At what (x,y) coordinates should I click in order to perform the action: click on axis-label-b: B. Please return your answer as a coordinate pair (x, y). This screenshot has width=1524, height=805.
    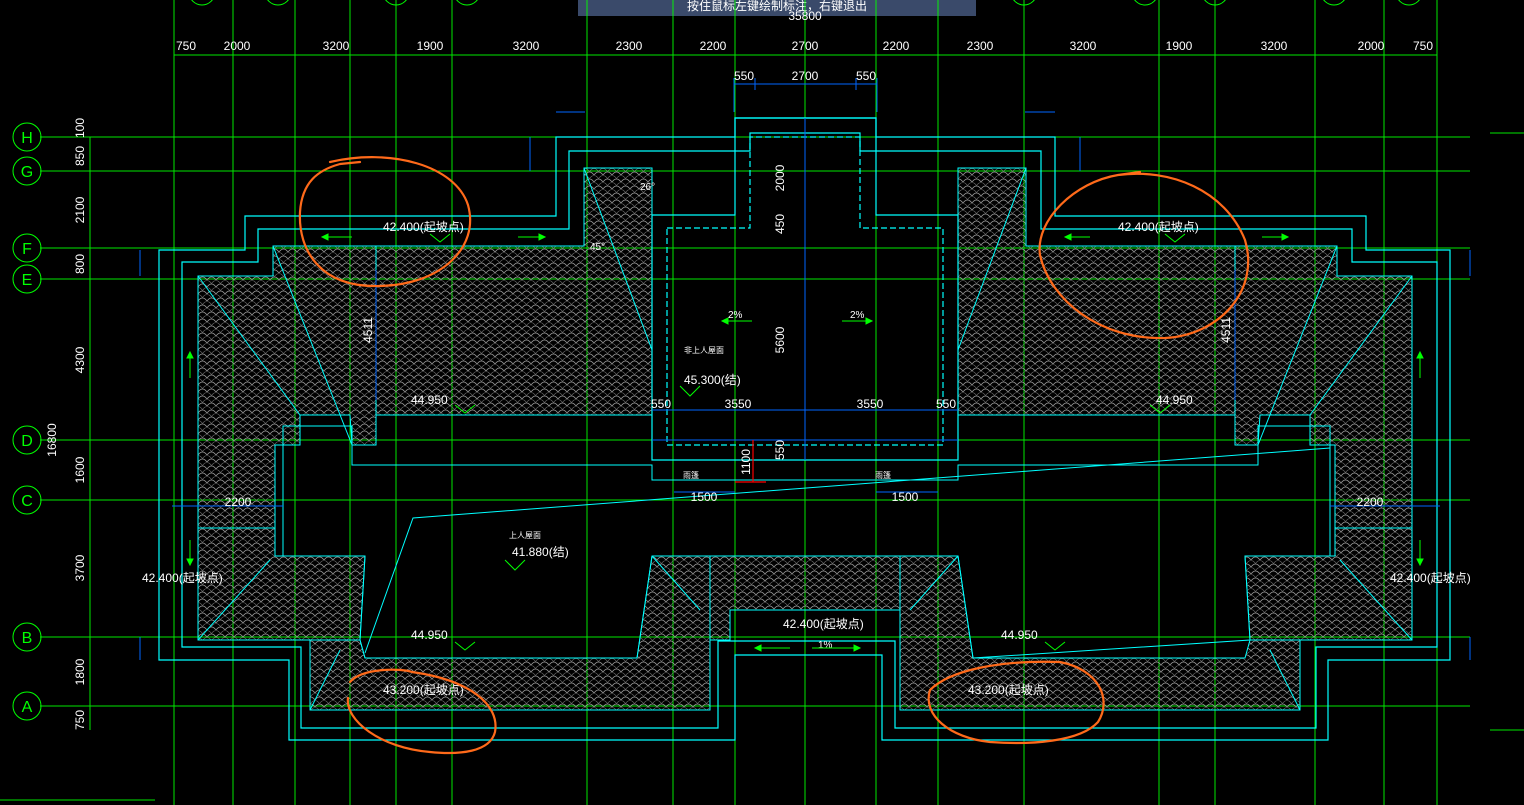
    Looking at the image, I should click on (27, 638).